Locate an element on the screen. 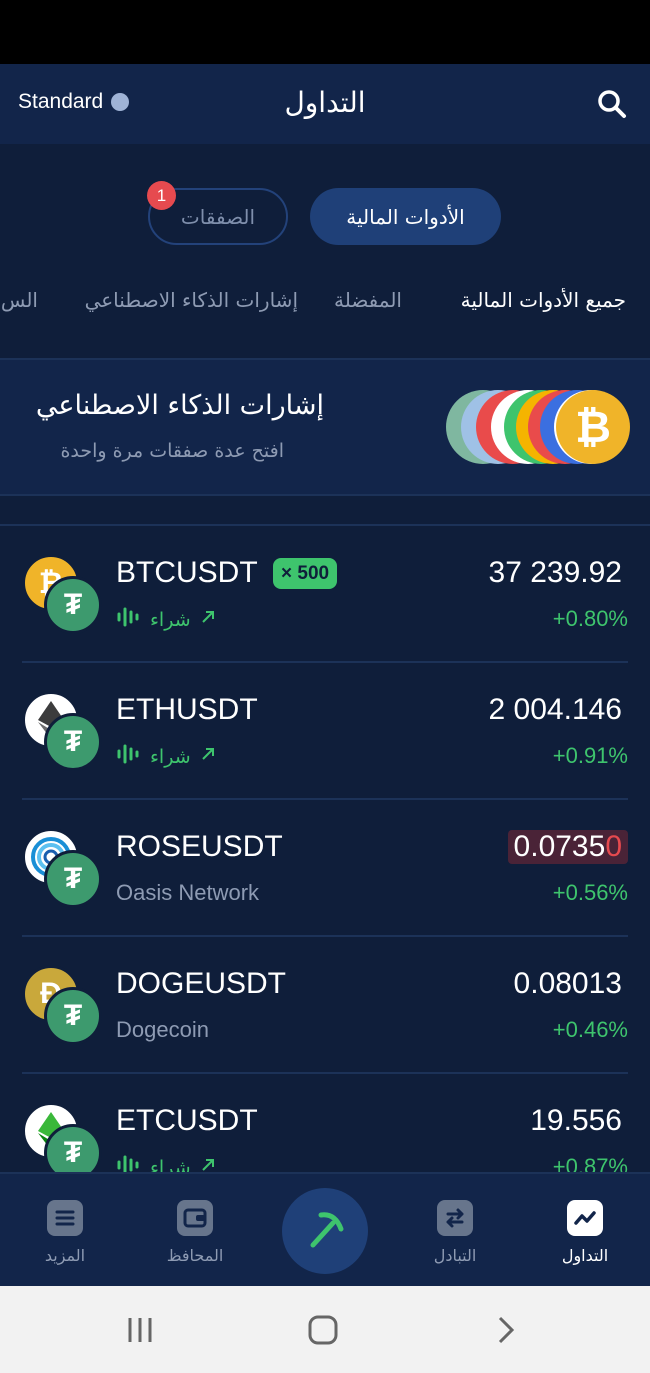 This screenshot has width=650, height=1373. instrument-symbol: ETCUSDT is located at coordinates (187, 1120).